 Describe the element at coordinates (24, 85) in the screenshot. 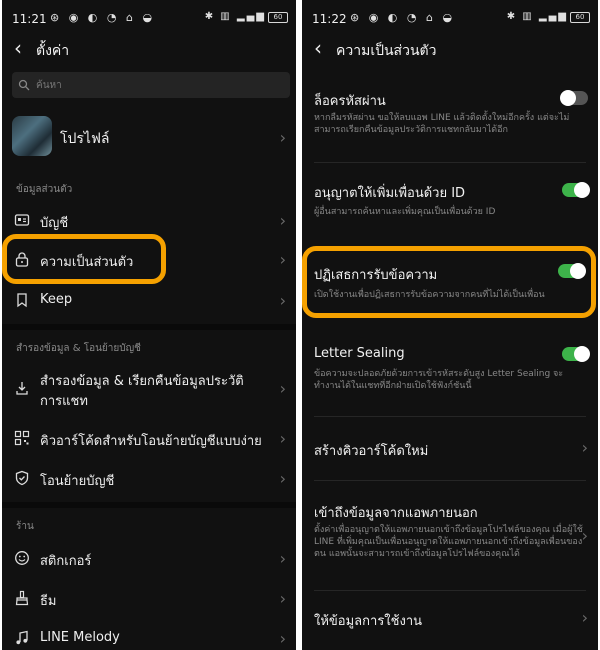

I see `search-icon` at that location.